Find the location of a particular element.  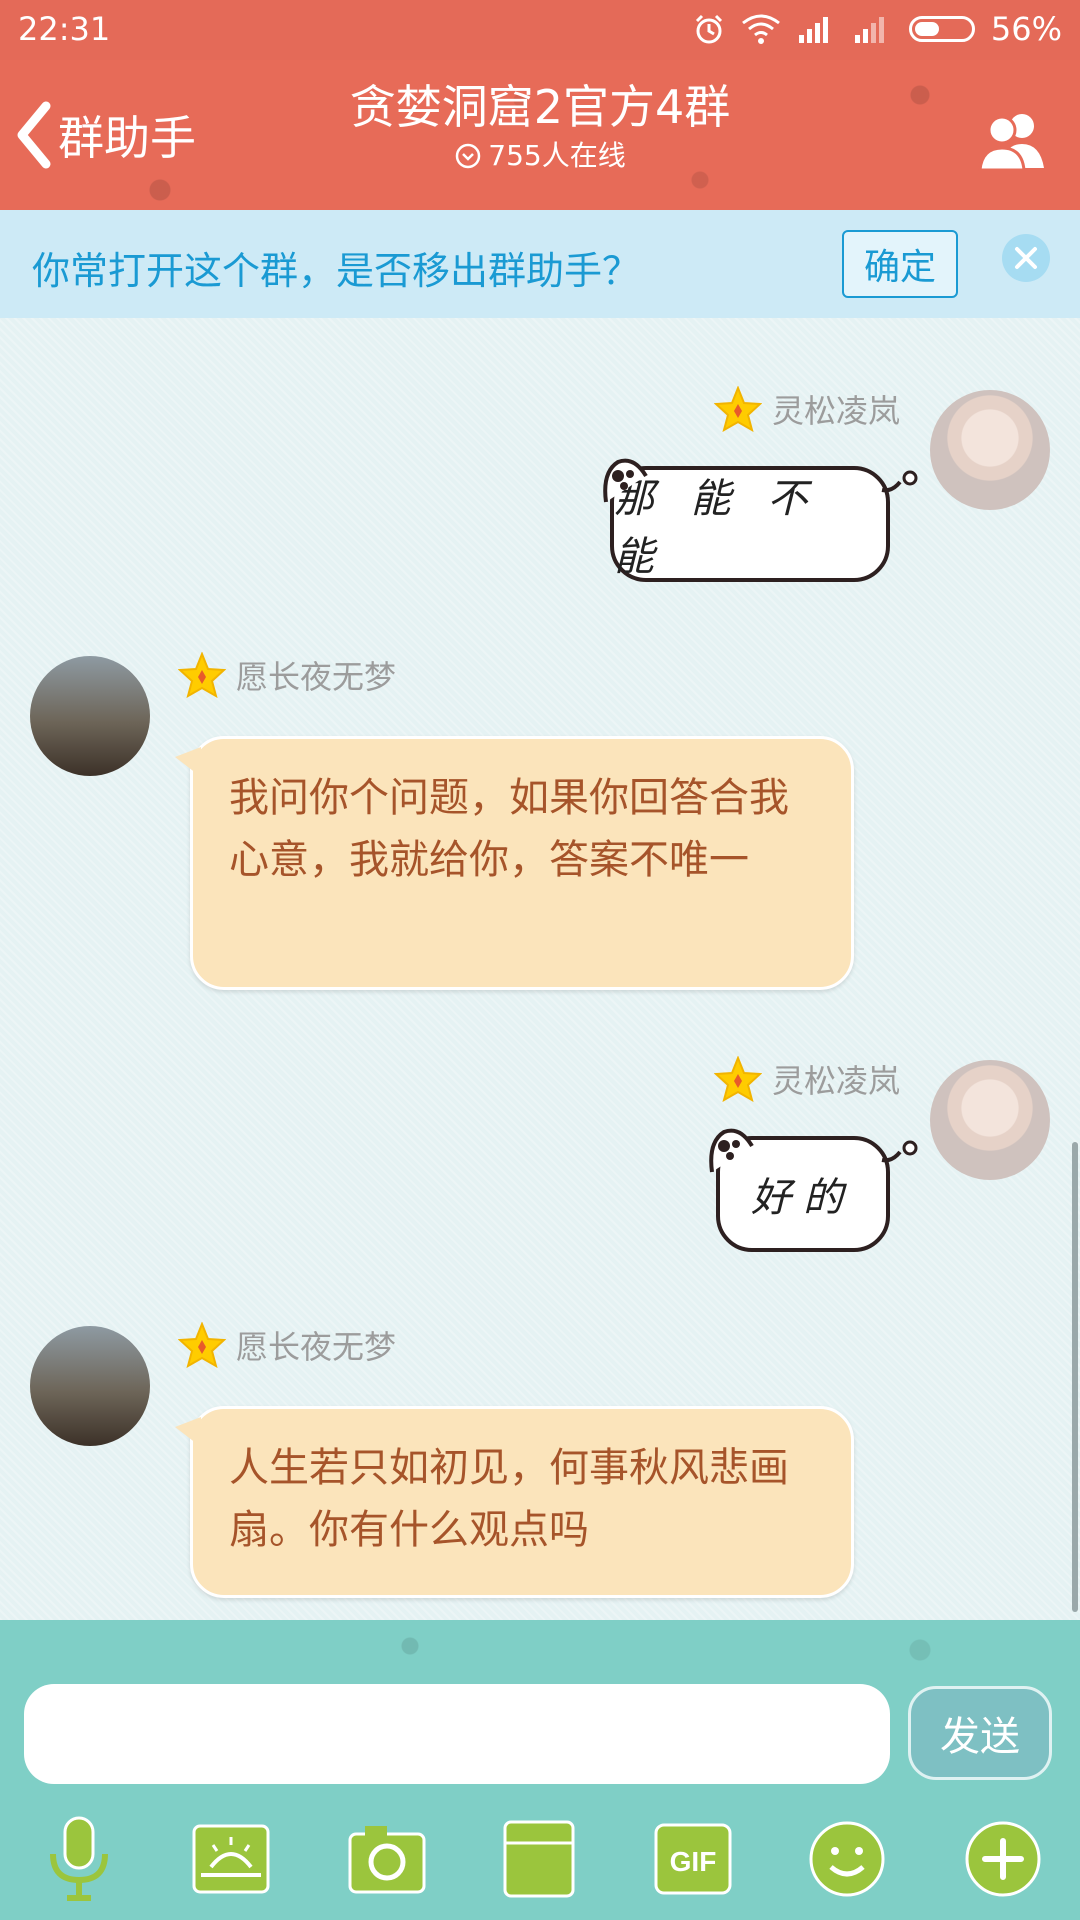

more-button is located at coordinates (1003, 1859).